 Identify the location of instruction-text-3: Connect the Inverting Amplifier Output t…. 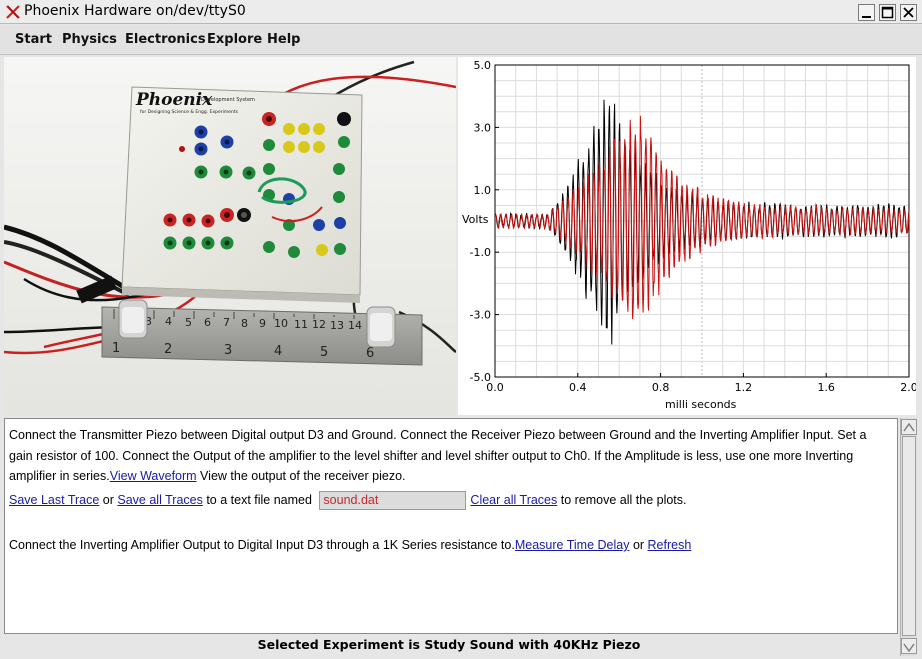
(262, 545).